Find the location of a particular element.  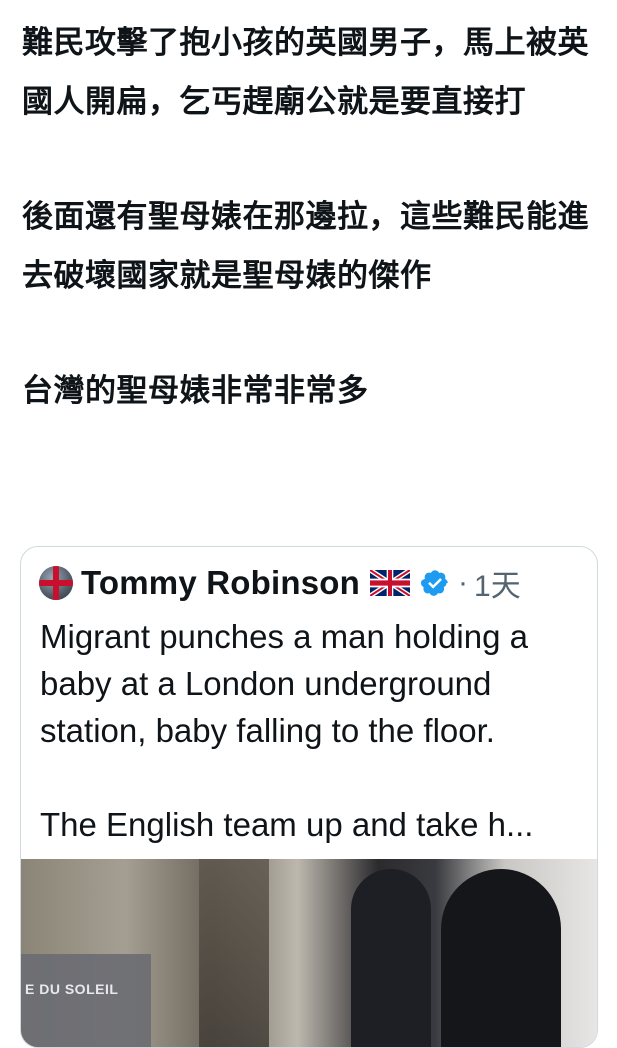

post-paragraph-2: 後面還有聖母婊在那邊拉，這些難民能進去破壞國家就是聖母婊的傑作 is located at coordinates (305, 246).